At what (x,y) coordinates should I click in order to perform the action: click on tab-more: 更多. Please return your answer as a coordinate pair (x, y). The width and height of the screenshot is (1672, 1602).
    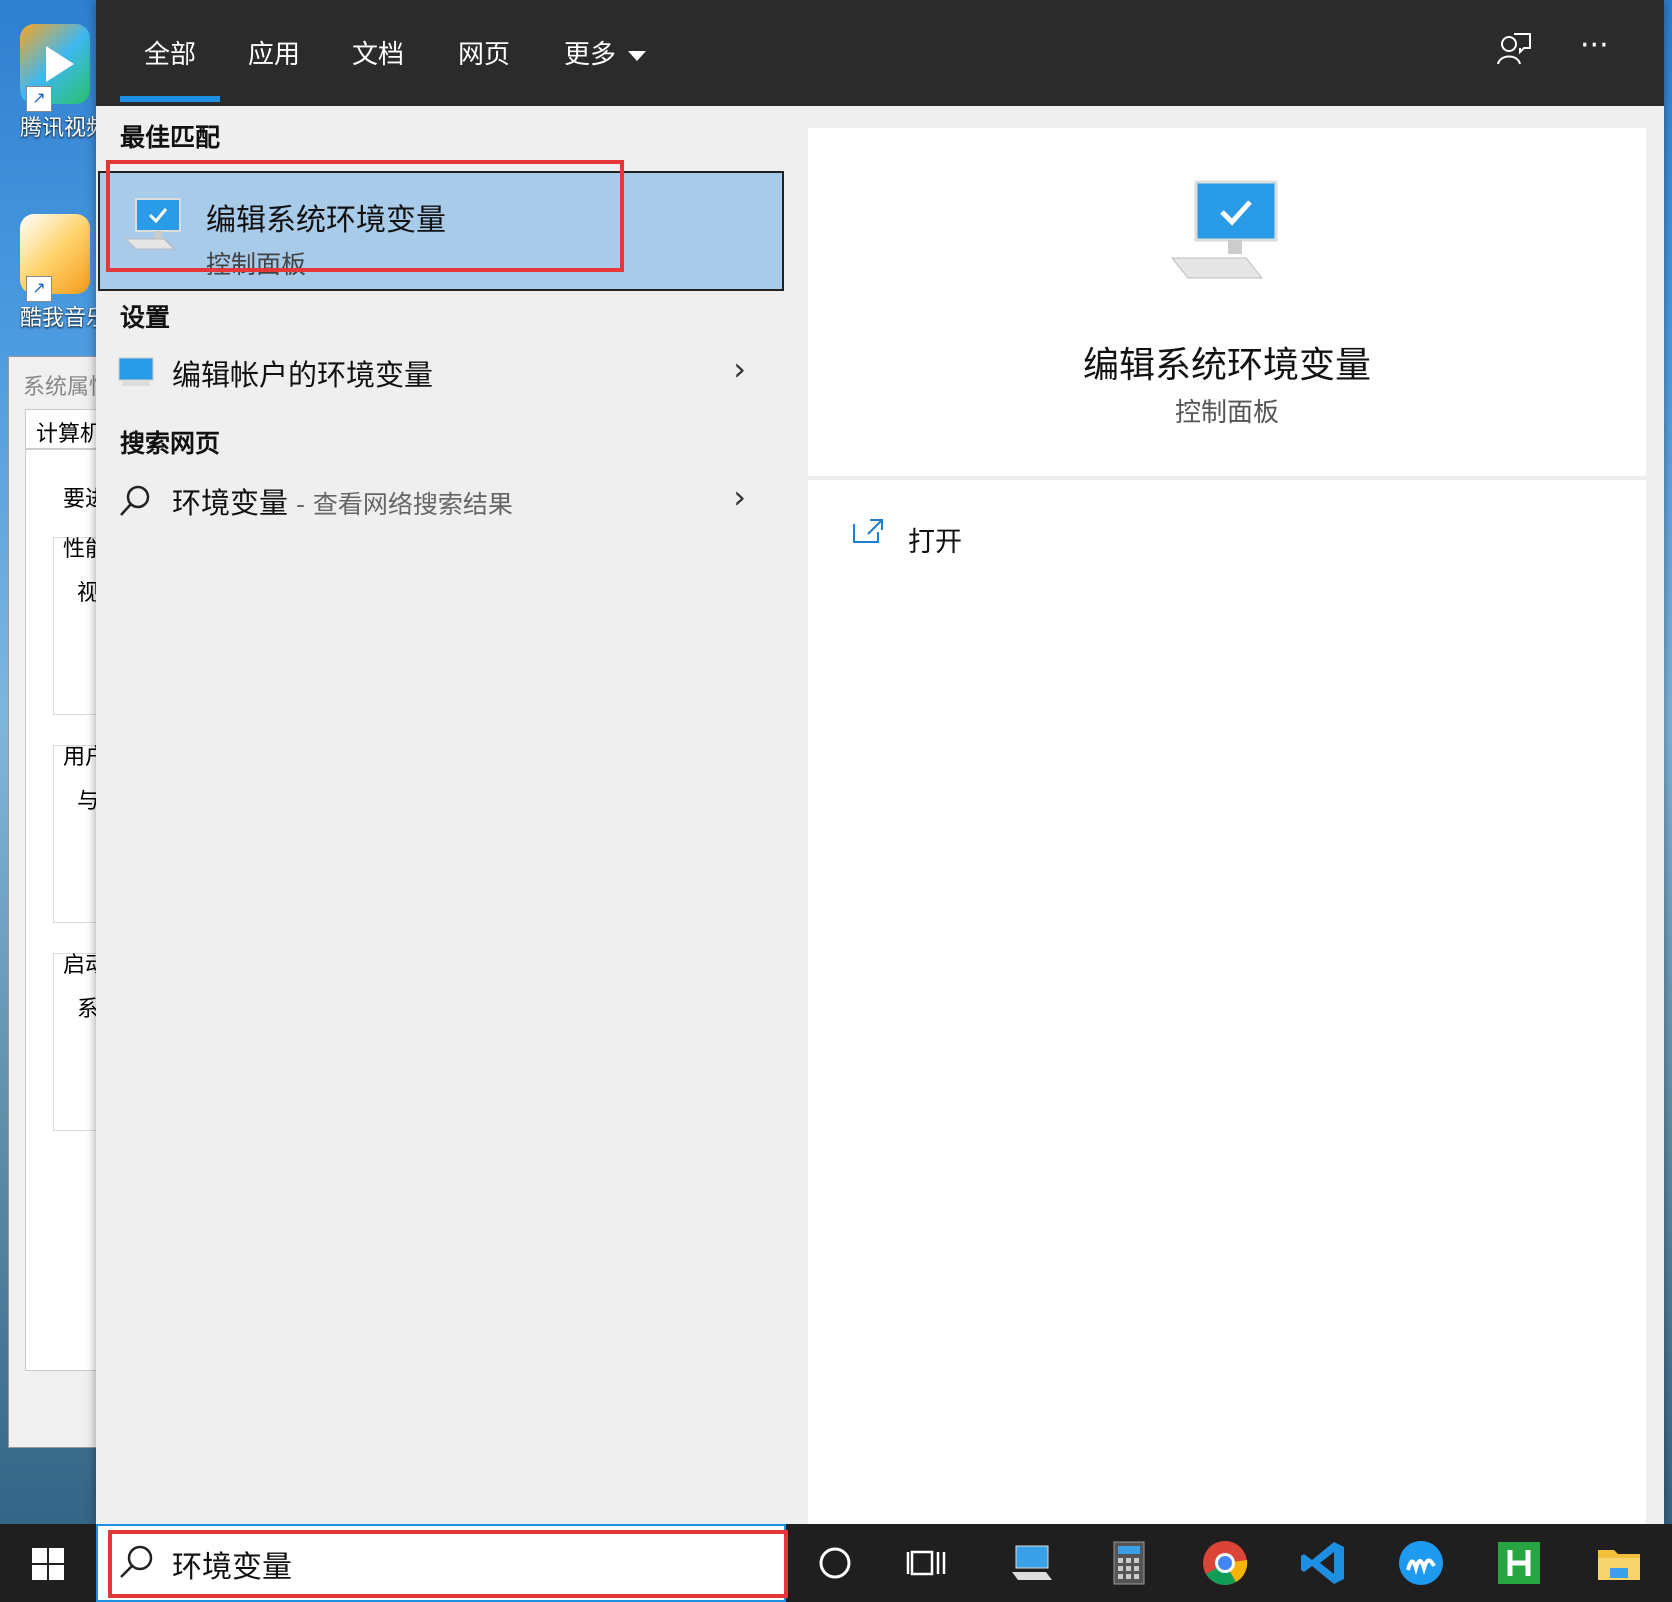
    Looking at the image, I should click on (605, 52).